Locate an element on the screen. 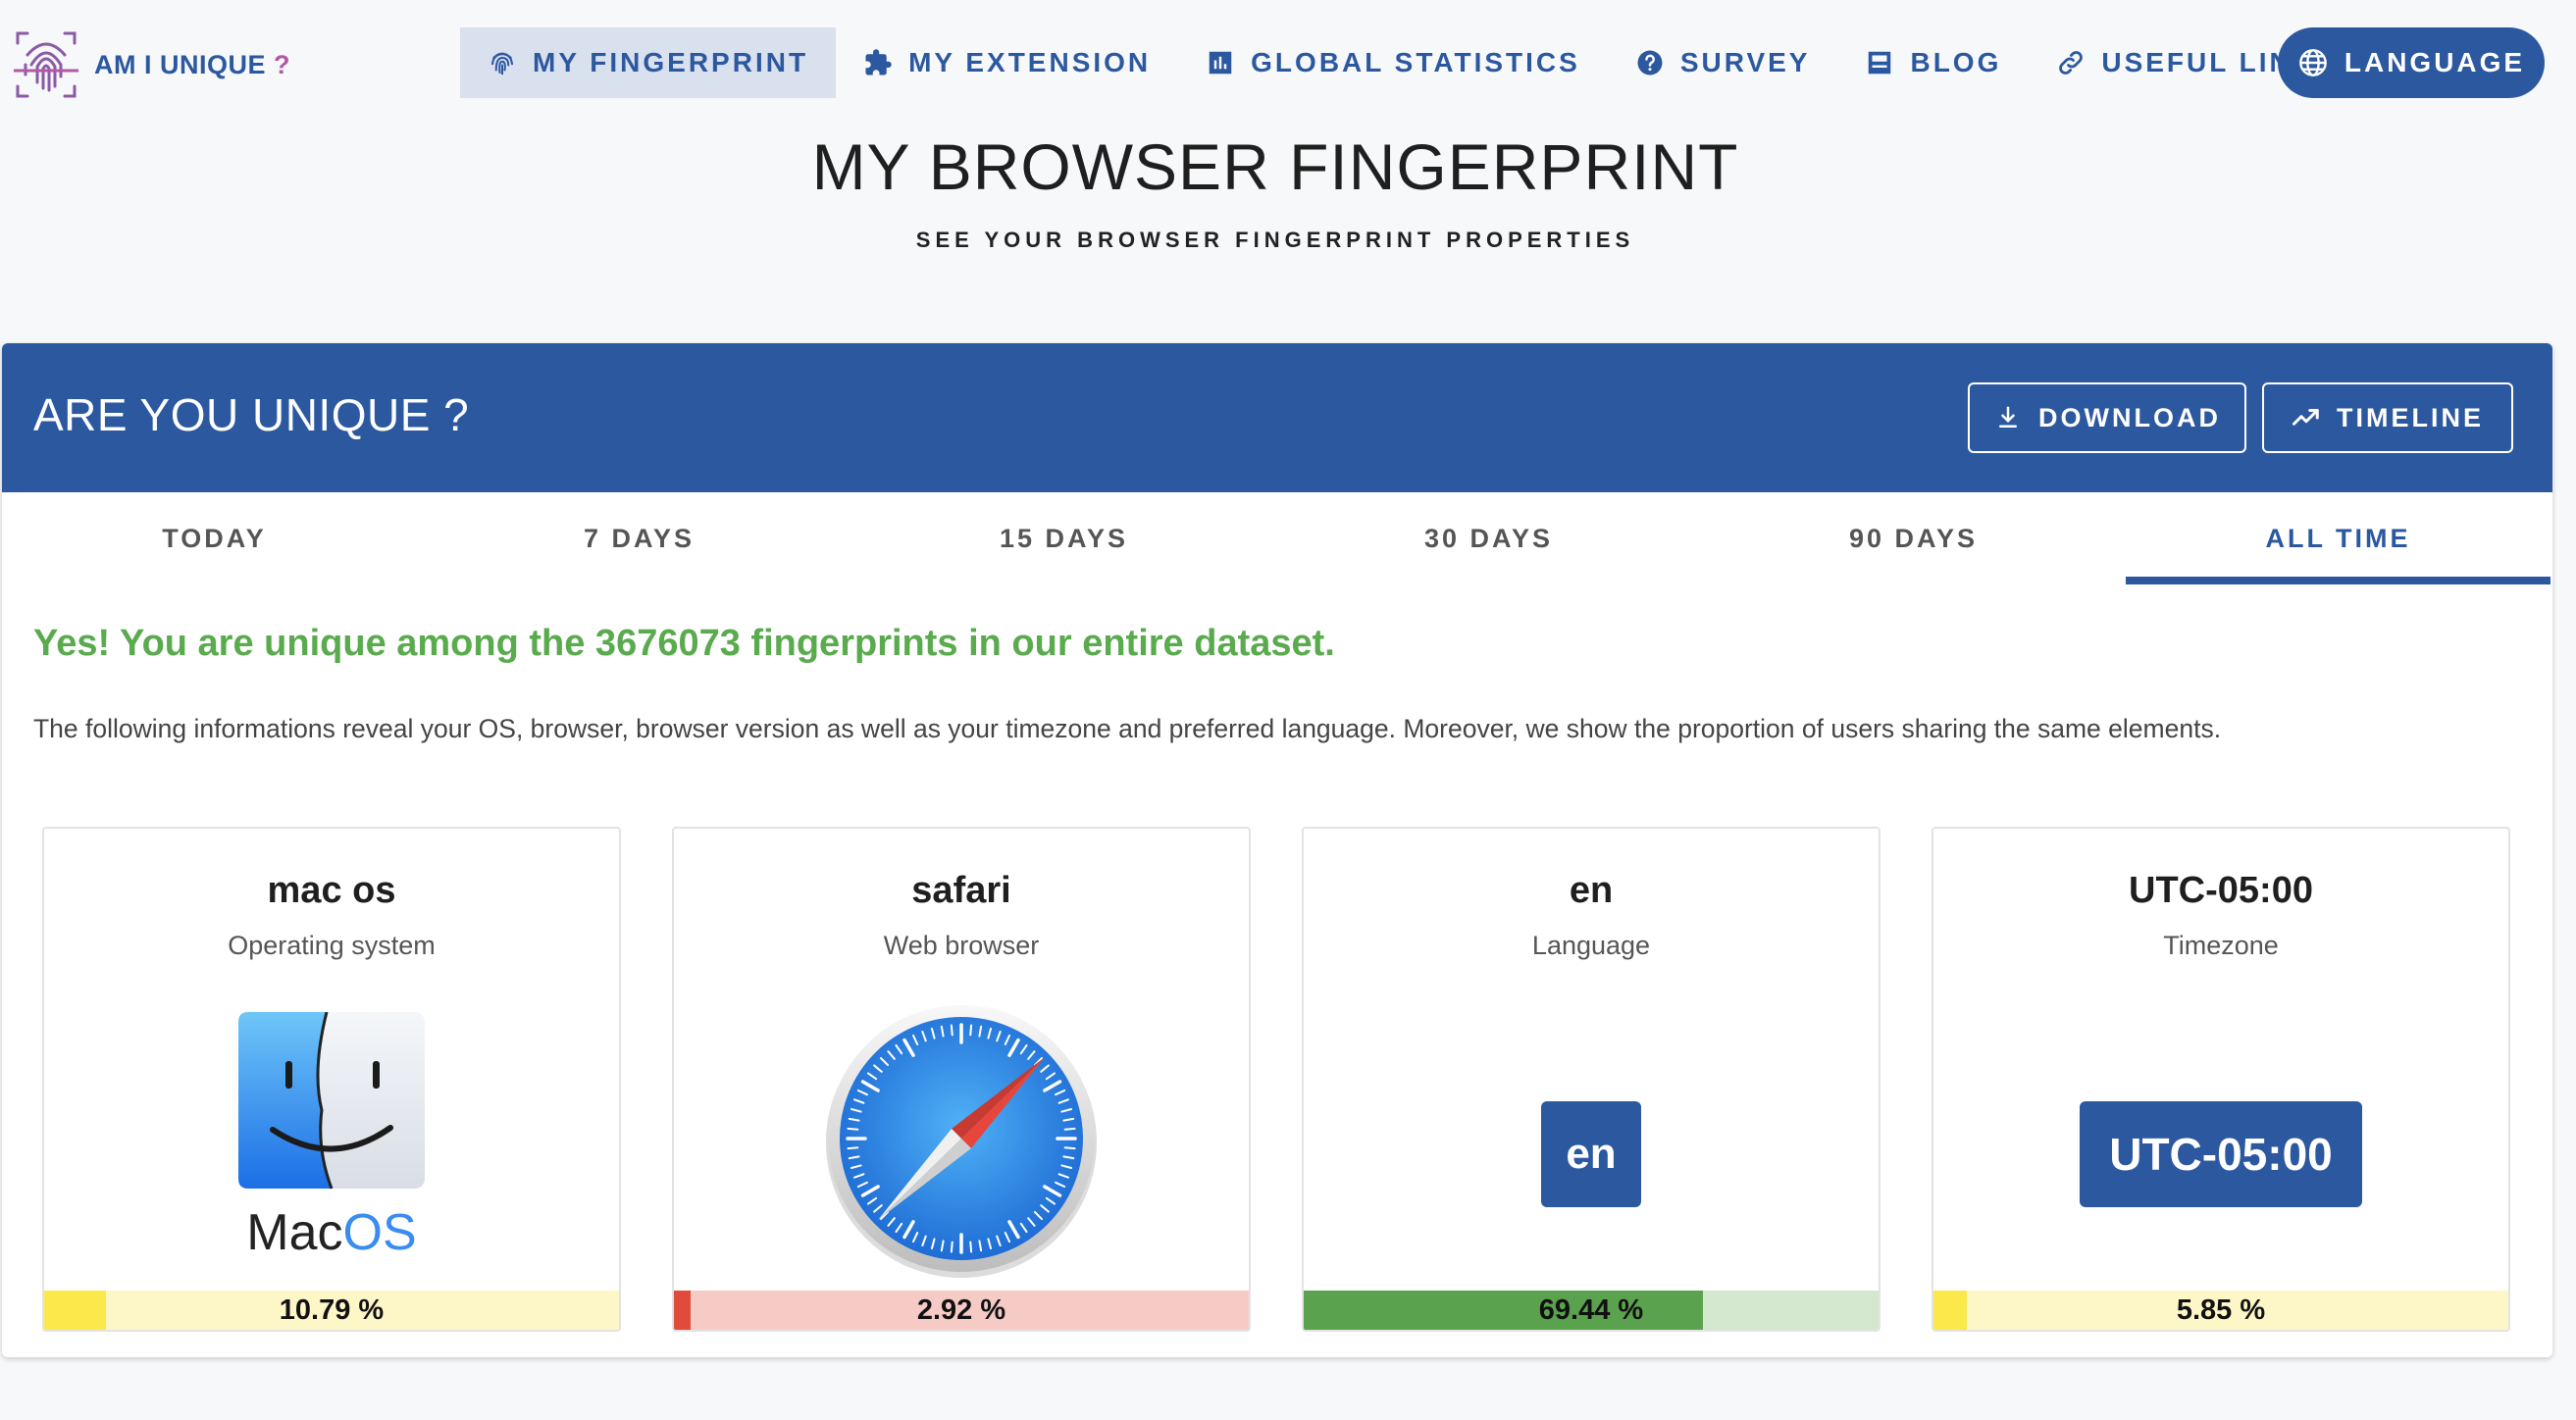  site-logo: AM I UNIQUE ? is located at coordinates (151, 64).